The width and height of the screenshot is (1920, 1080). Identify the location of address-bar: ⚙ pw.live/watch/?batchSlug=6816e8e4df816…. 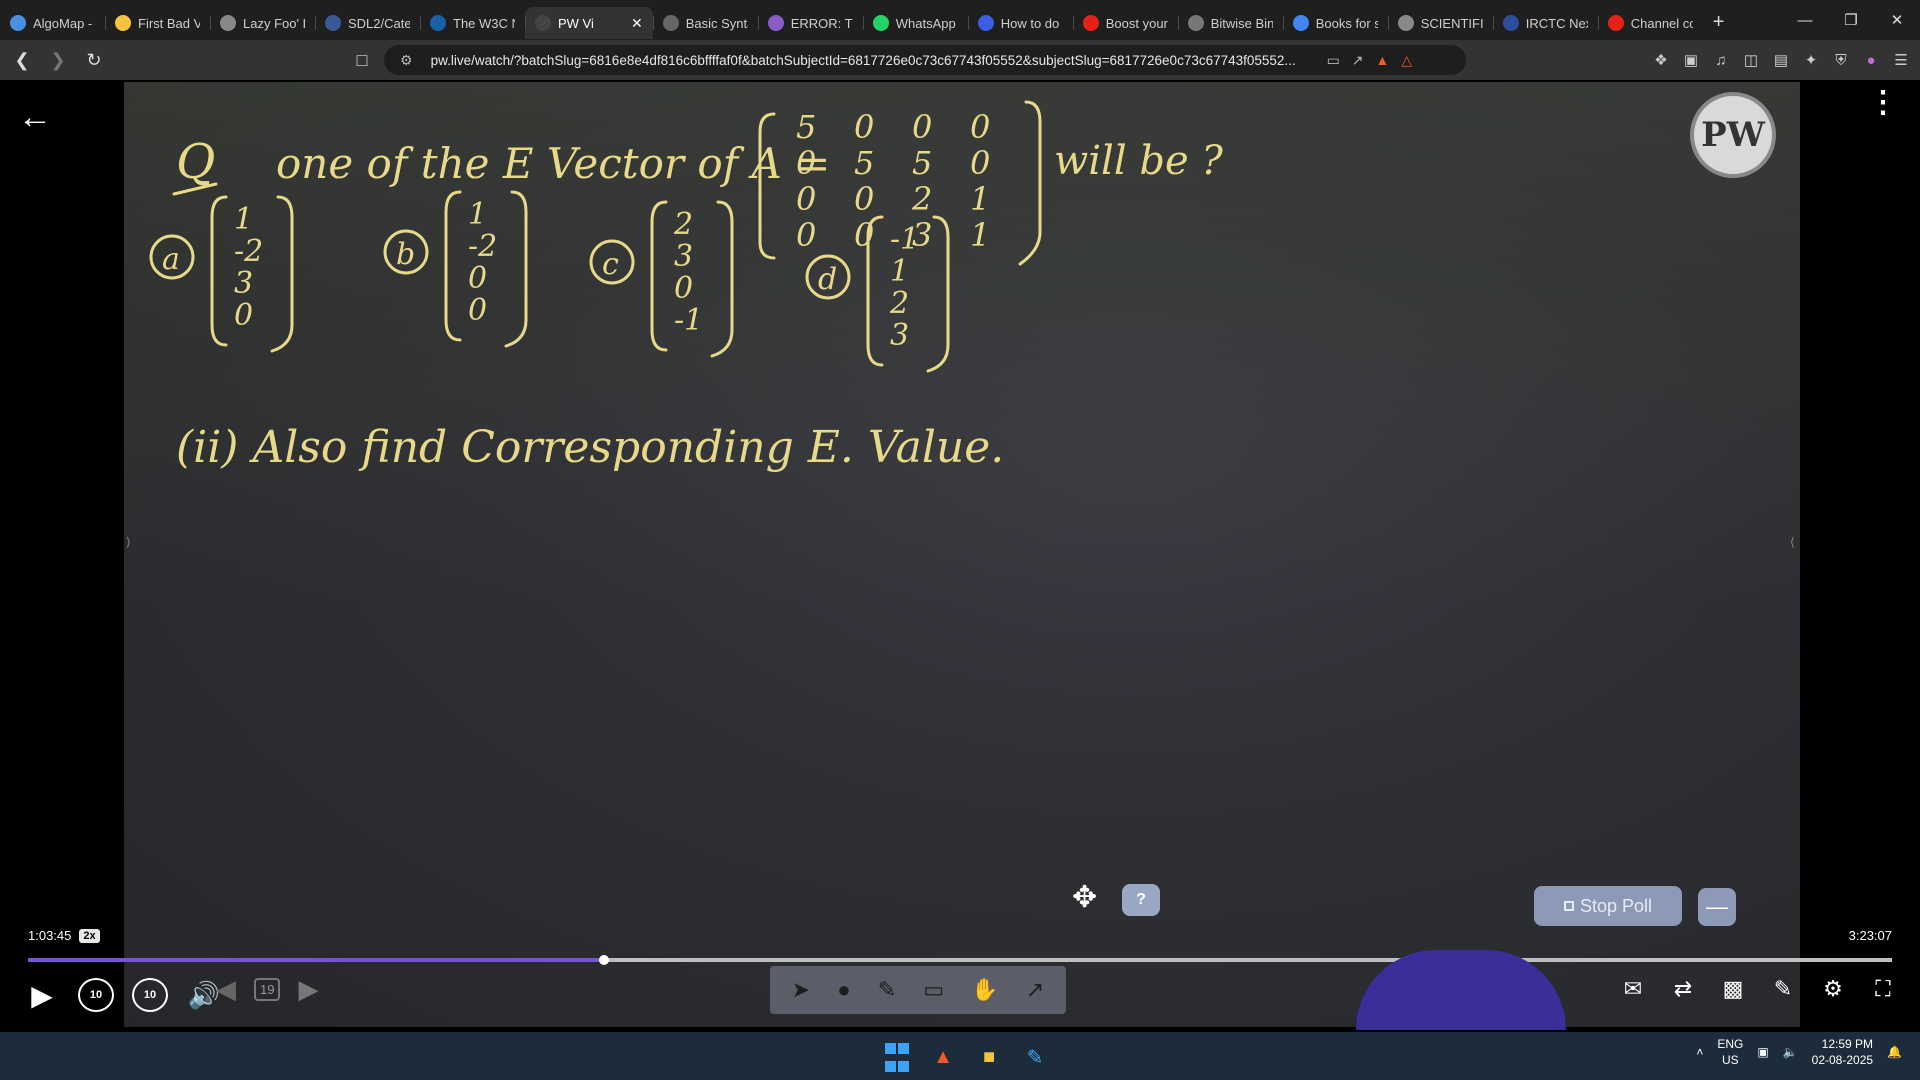
(925, 60).